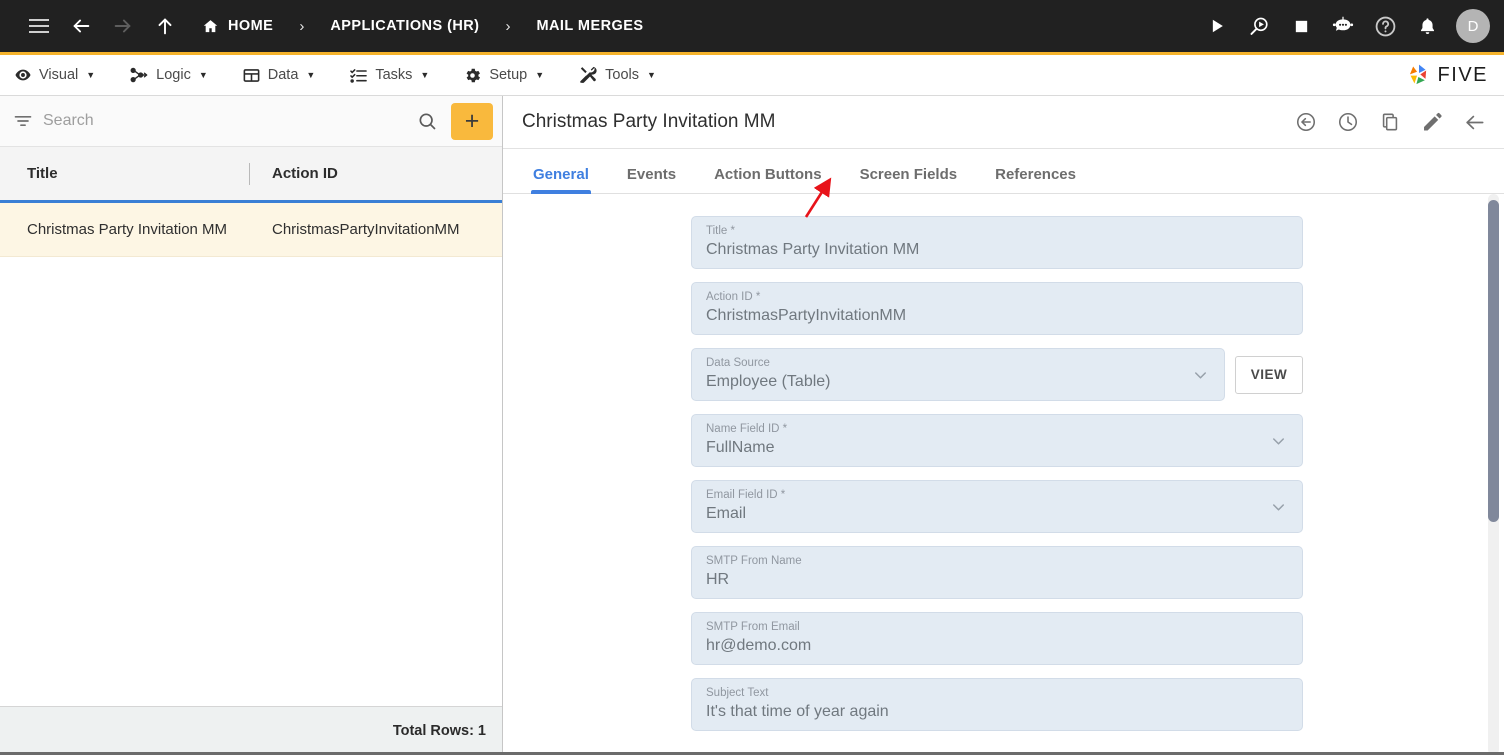  Describe the element at coordinates (622, 75) in the screenshot. I see `menu-label-tools: Tools` at that location.